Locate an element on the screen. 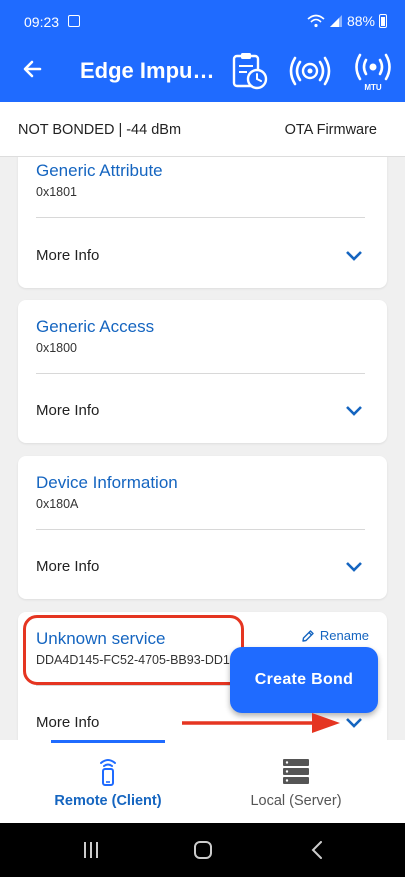 Image resolution: width=405 pixels, height=877 pixels. local-server-icon is located at coordinates (296, 771).